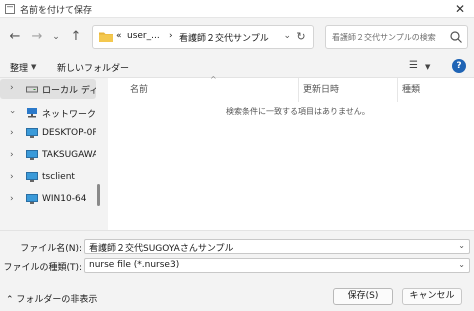 This screenshot has height=311, width=474. What do you see at coordinates (56, 37) in the screenshot?
I see `recent-chevron-icon: ⌄` at bounding box center [56, 37].